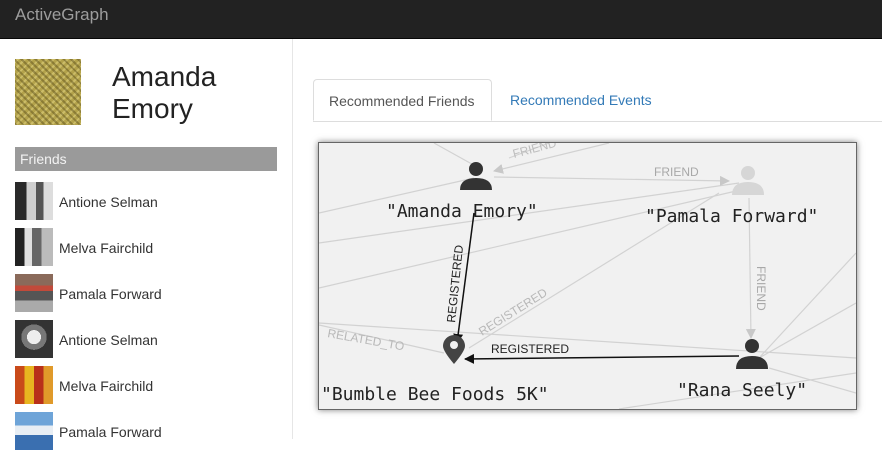 This screenshot has width=882, height=458. What do you see at coordinates (164, 92) in the screenshot?
I see `profile-name: Amanda Emory` at bounding box center [164, 92].